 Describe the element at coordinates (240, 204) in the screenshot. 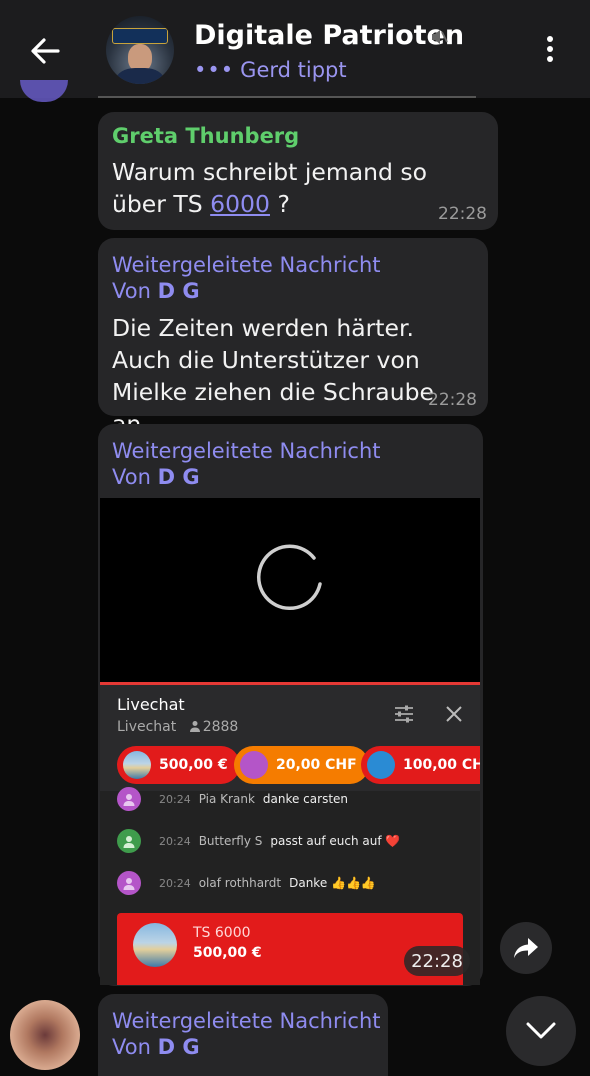

I see `message-link: 6000` at that location.